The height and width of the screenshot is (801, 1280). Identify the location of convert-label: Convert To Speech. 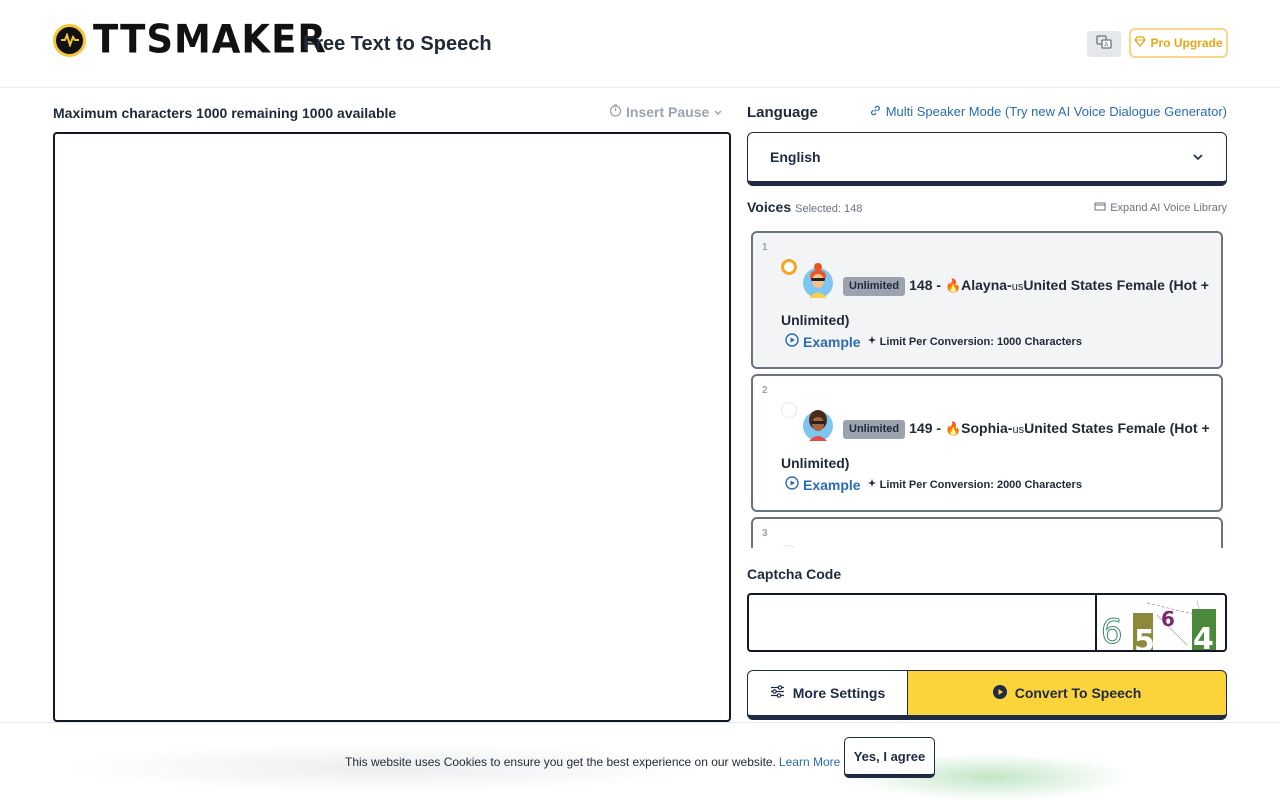
(1078, 693).